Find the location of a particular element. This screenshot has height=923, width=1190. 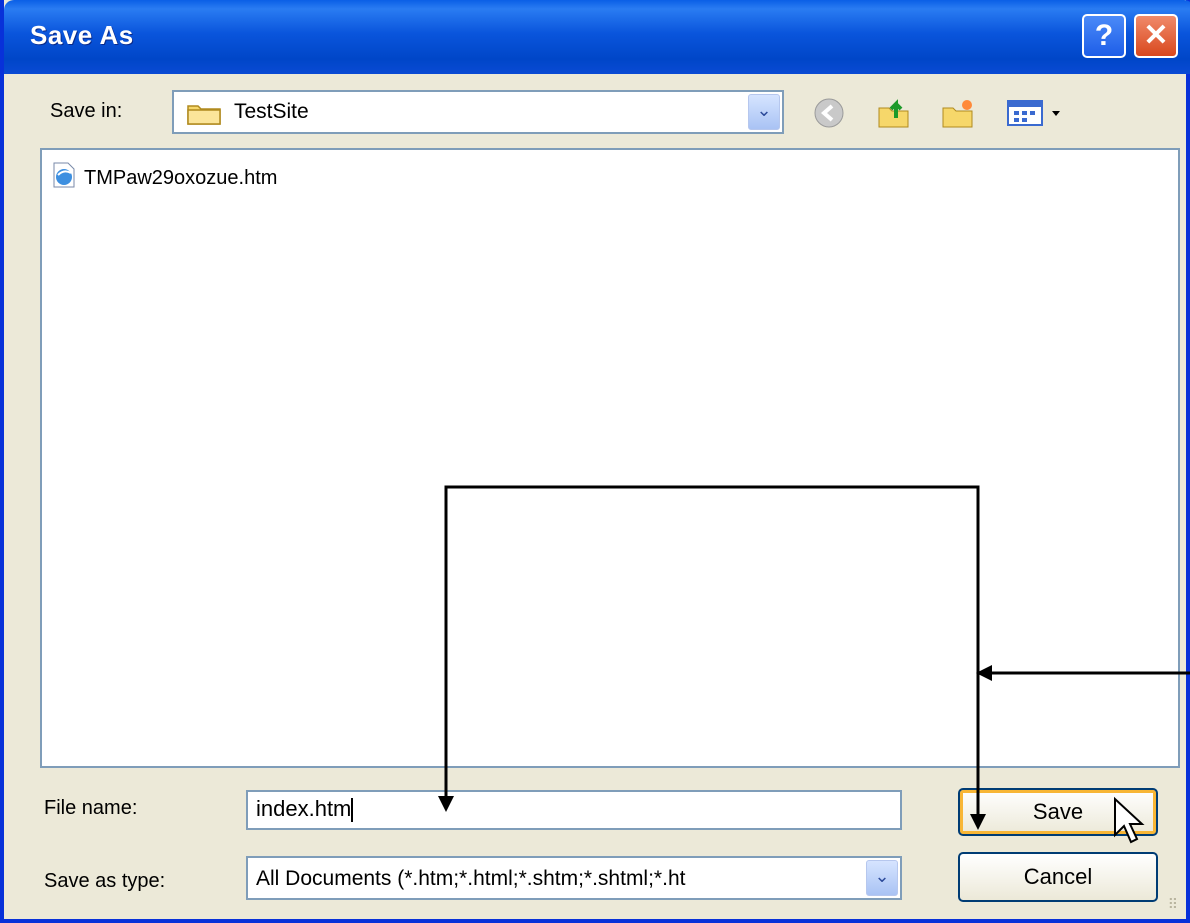

back-icon is located at coordinates (829, 113).